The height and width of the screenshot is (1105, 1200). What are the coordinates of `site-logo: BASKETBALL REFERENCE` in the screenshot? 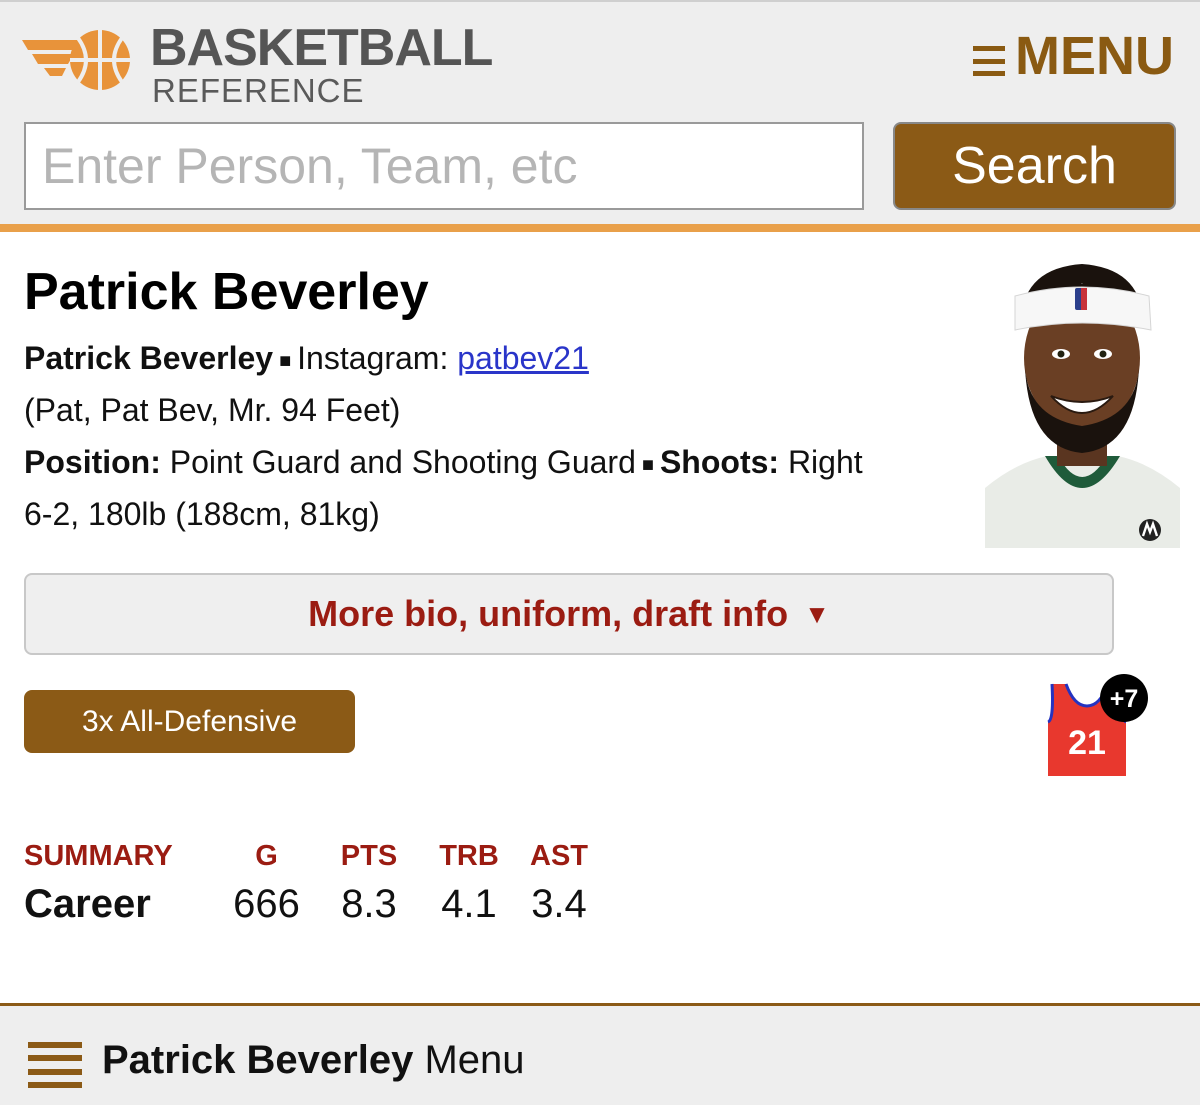 It's located at (257, 64).